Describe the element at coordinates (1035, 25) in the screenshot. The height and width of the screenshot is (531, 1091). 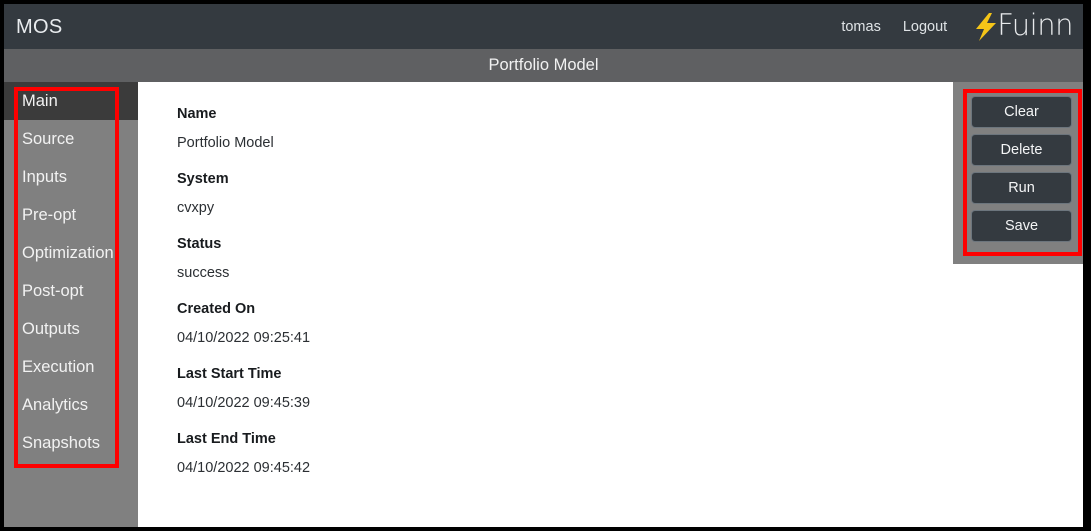
I see `fuinn-logo-text: Fuinn` at that location.